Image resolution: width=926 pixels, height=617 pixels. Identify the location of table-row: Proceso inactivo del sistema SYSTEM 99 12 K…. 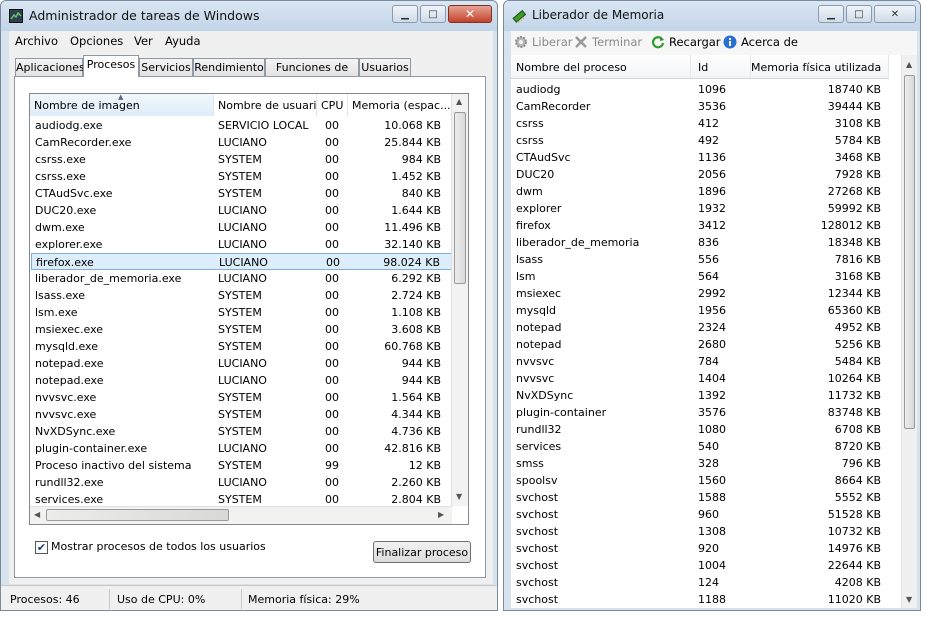
(241, 465).